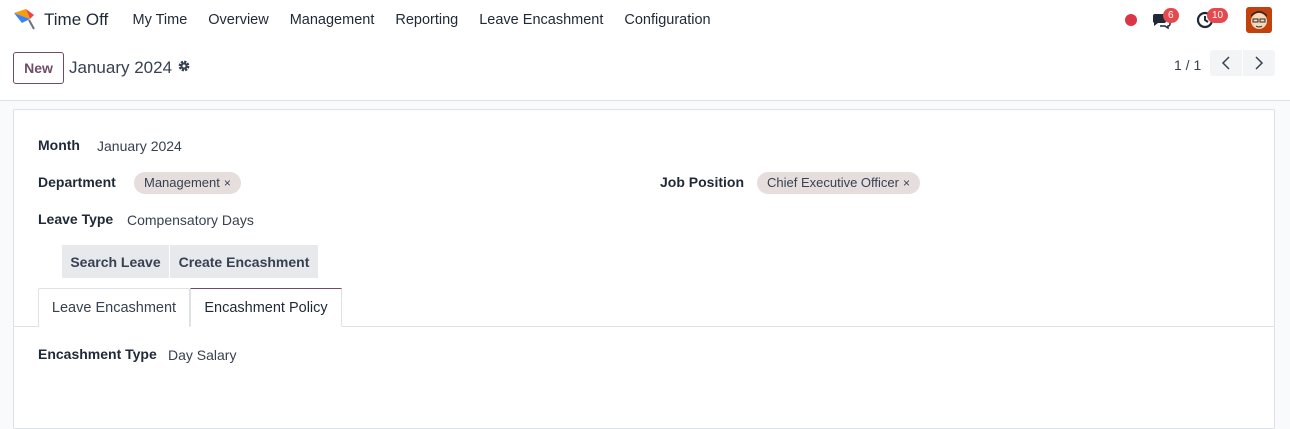 The width and height of the screenshot is (1290, 429). I want to click on remove-job-position-tag-icon: ×, so click(906, 183).